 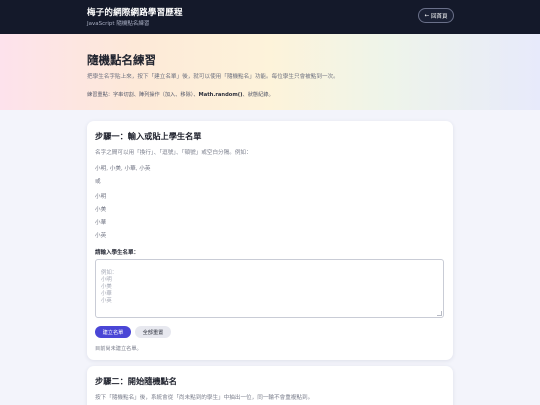 What do you see at coordinates (439, 16) in the screenshot?
I see `back-home-label: 回首頁` at bounding box center [439, 16].